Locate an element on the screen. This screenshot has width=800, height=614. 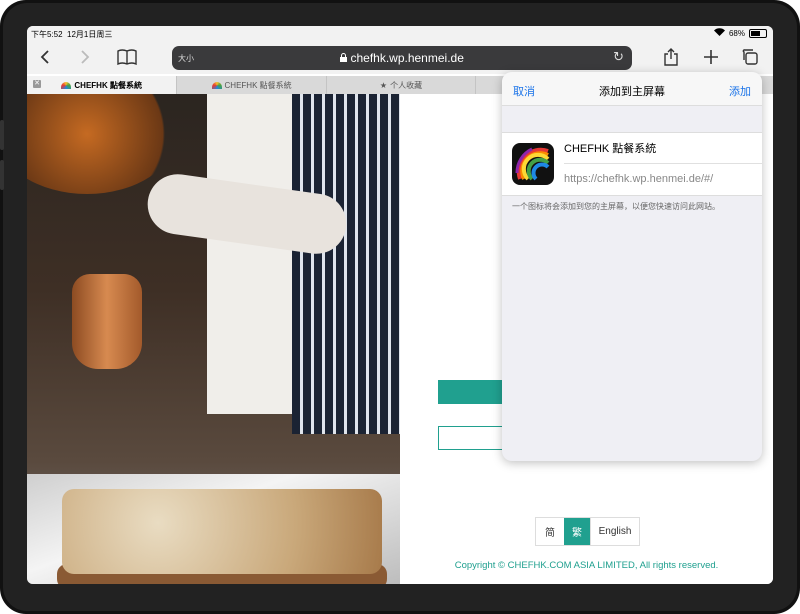
language-switcher: 简 繁 English is located at coordinates (587, 531).